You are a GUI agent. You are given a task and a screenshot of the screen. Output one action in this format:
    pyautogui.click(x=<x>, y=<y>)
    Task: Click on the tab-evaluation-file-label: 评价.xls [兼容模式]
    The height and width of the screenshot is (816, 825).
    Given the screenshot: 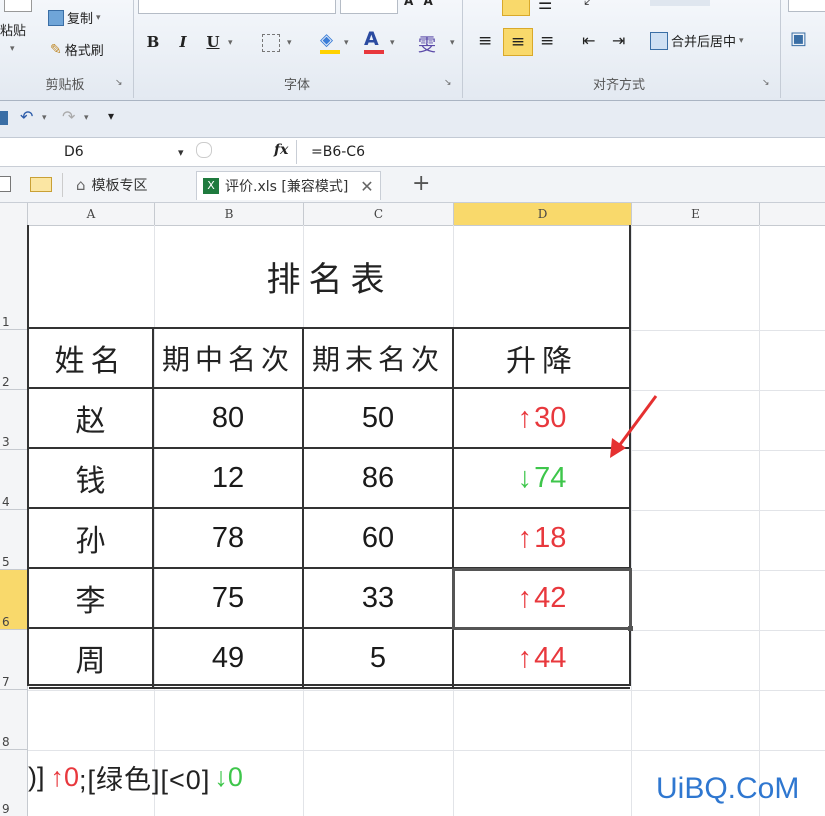 What is the action you would take?
    pyautogui.click(x=287, y=187)
    